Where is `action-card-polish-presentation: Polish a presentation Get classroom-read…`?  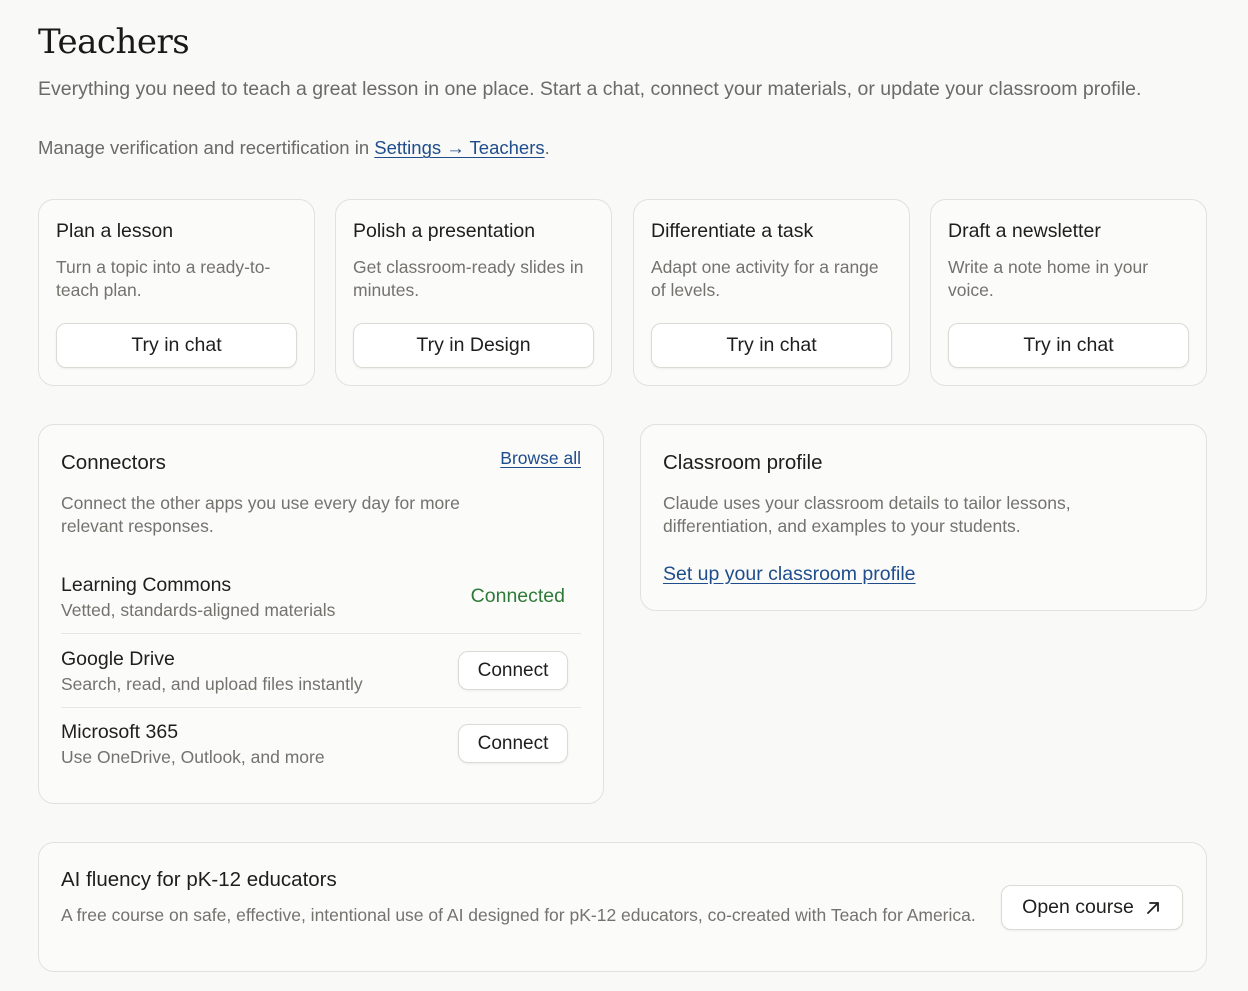 action-card-polish-presentation: Polish a presentation Get classroom-read… is located at coordinates (473, 292).